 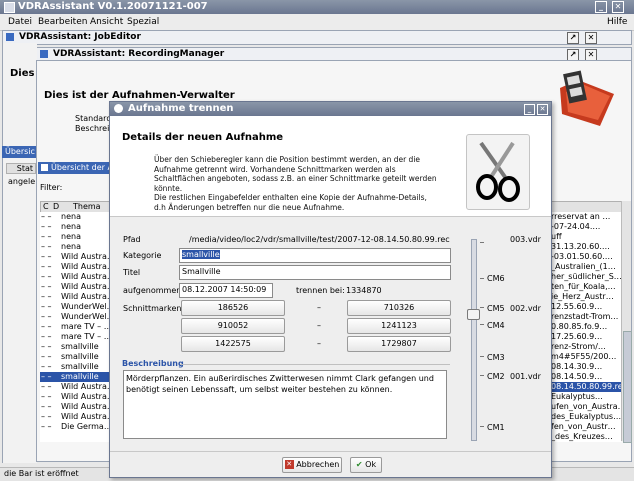 What do you see at coordinates (41, 473) in the screenshot?
I see `status-text: die Bar ist eröffnet` at bounding box center [41, 473].